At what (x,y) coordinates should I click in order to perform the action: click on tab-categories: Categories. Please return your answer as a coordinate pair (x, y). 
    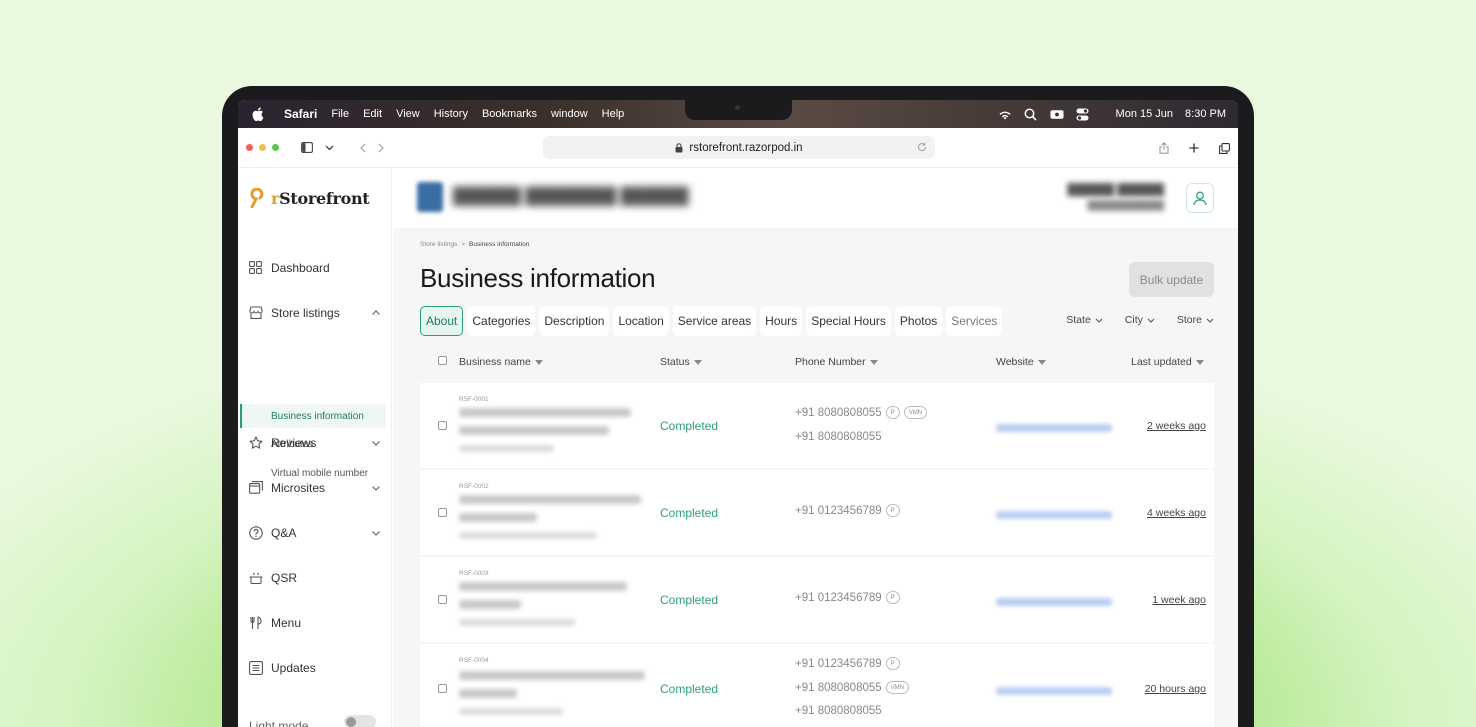
    Looking at the image, I should click on (501, 321).